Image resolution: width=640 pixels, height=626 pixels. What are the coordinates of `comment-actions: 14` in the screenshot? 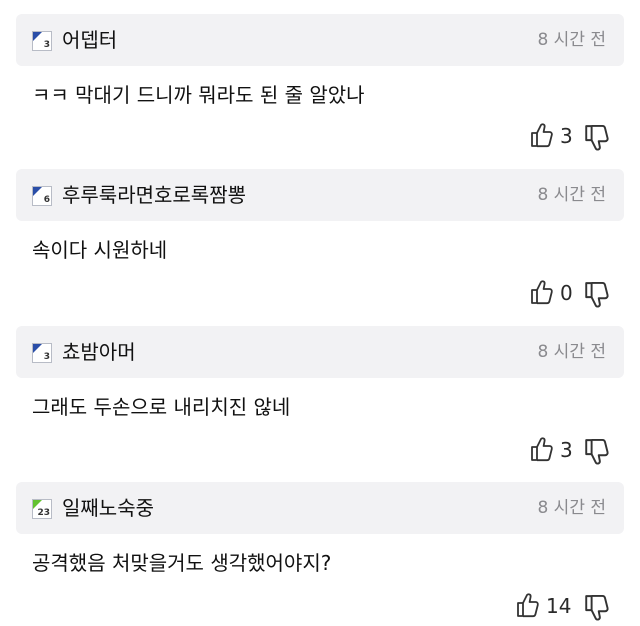 It's located at (563, 607).